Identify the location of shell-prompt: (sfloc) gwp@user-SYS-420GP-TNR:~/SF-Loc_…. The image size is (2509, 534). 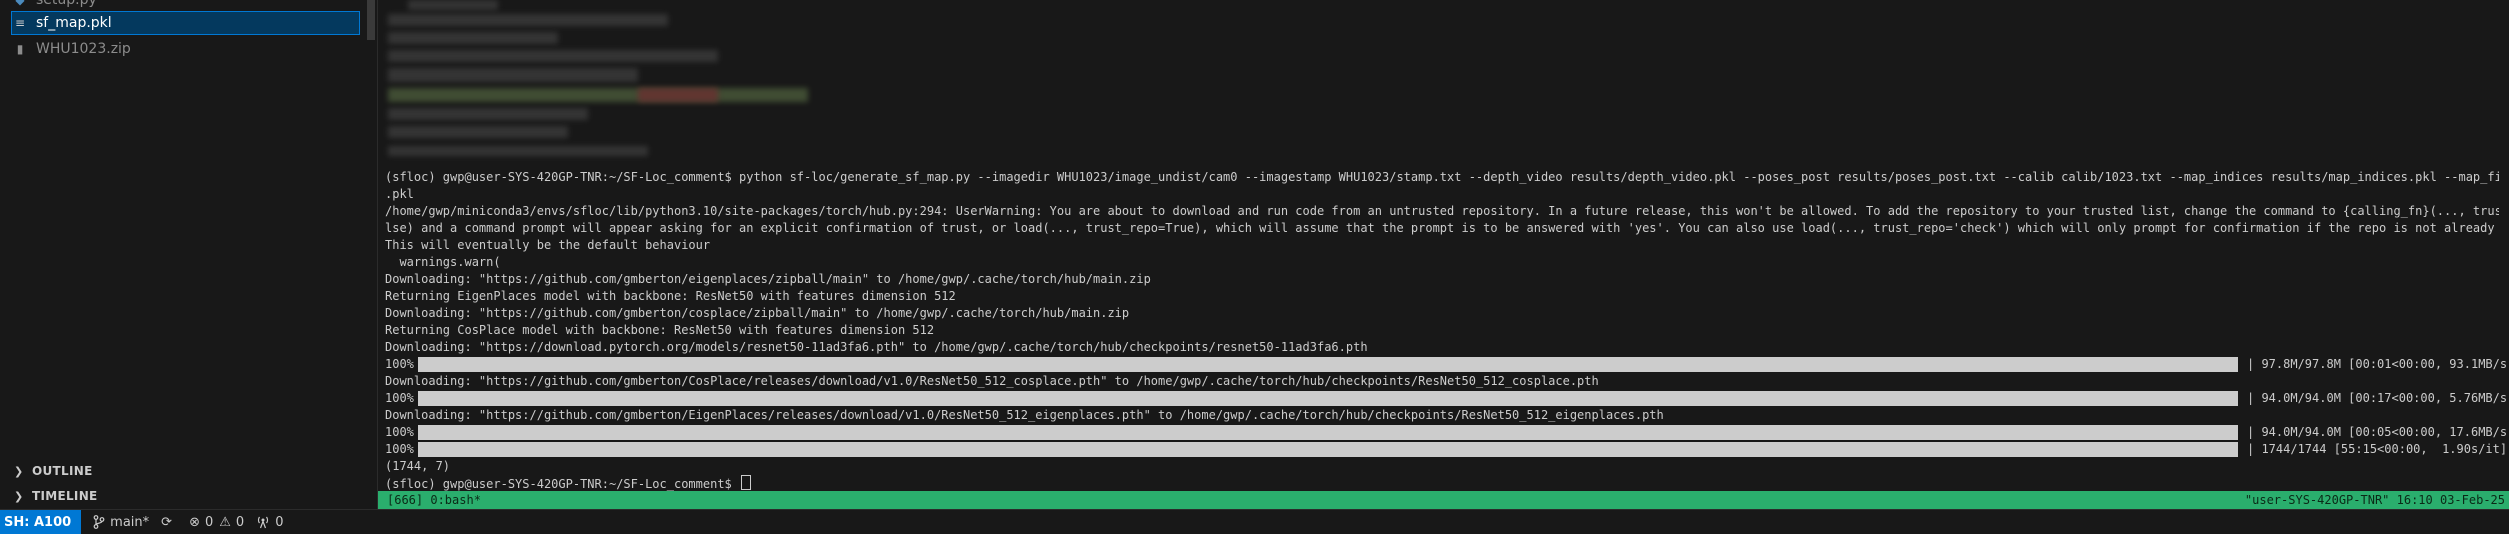
(562, 484).